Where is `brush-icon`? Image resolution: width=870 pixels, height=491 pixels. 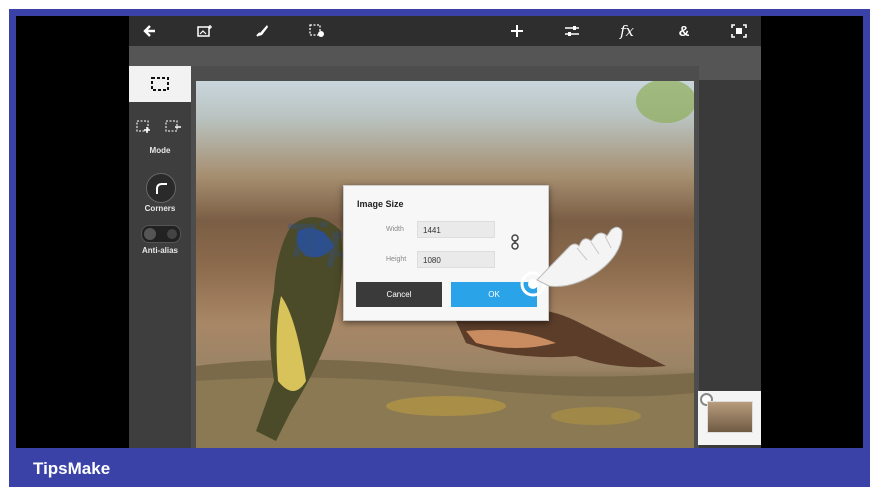 brush-icon is located at coordinates (262, 31).